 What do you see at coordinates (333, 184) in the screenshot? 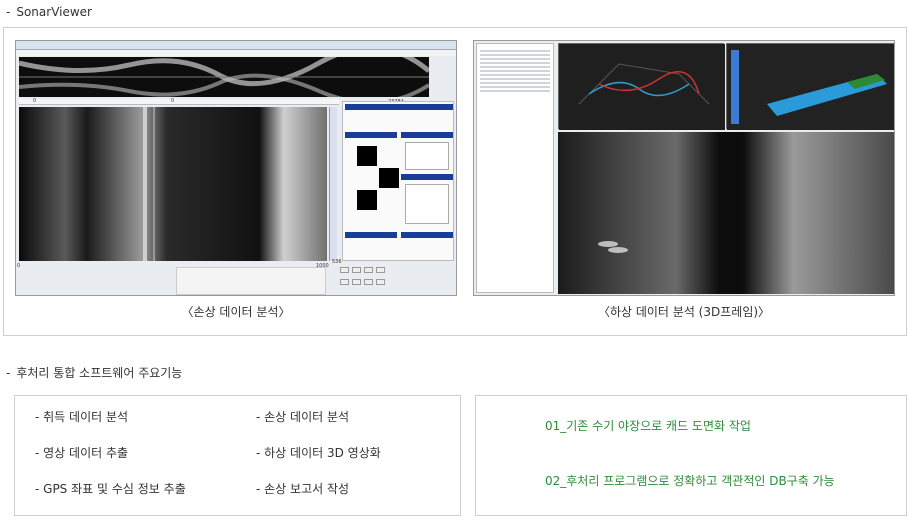
I see `vertical-scrollbar` at bounding box center [333, 184].